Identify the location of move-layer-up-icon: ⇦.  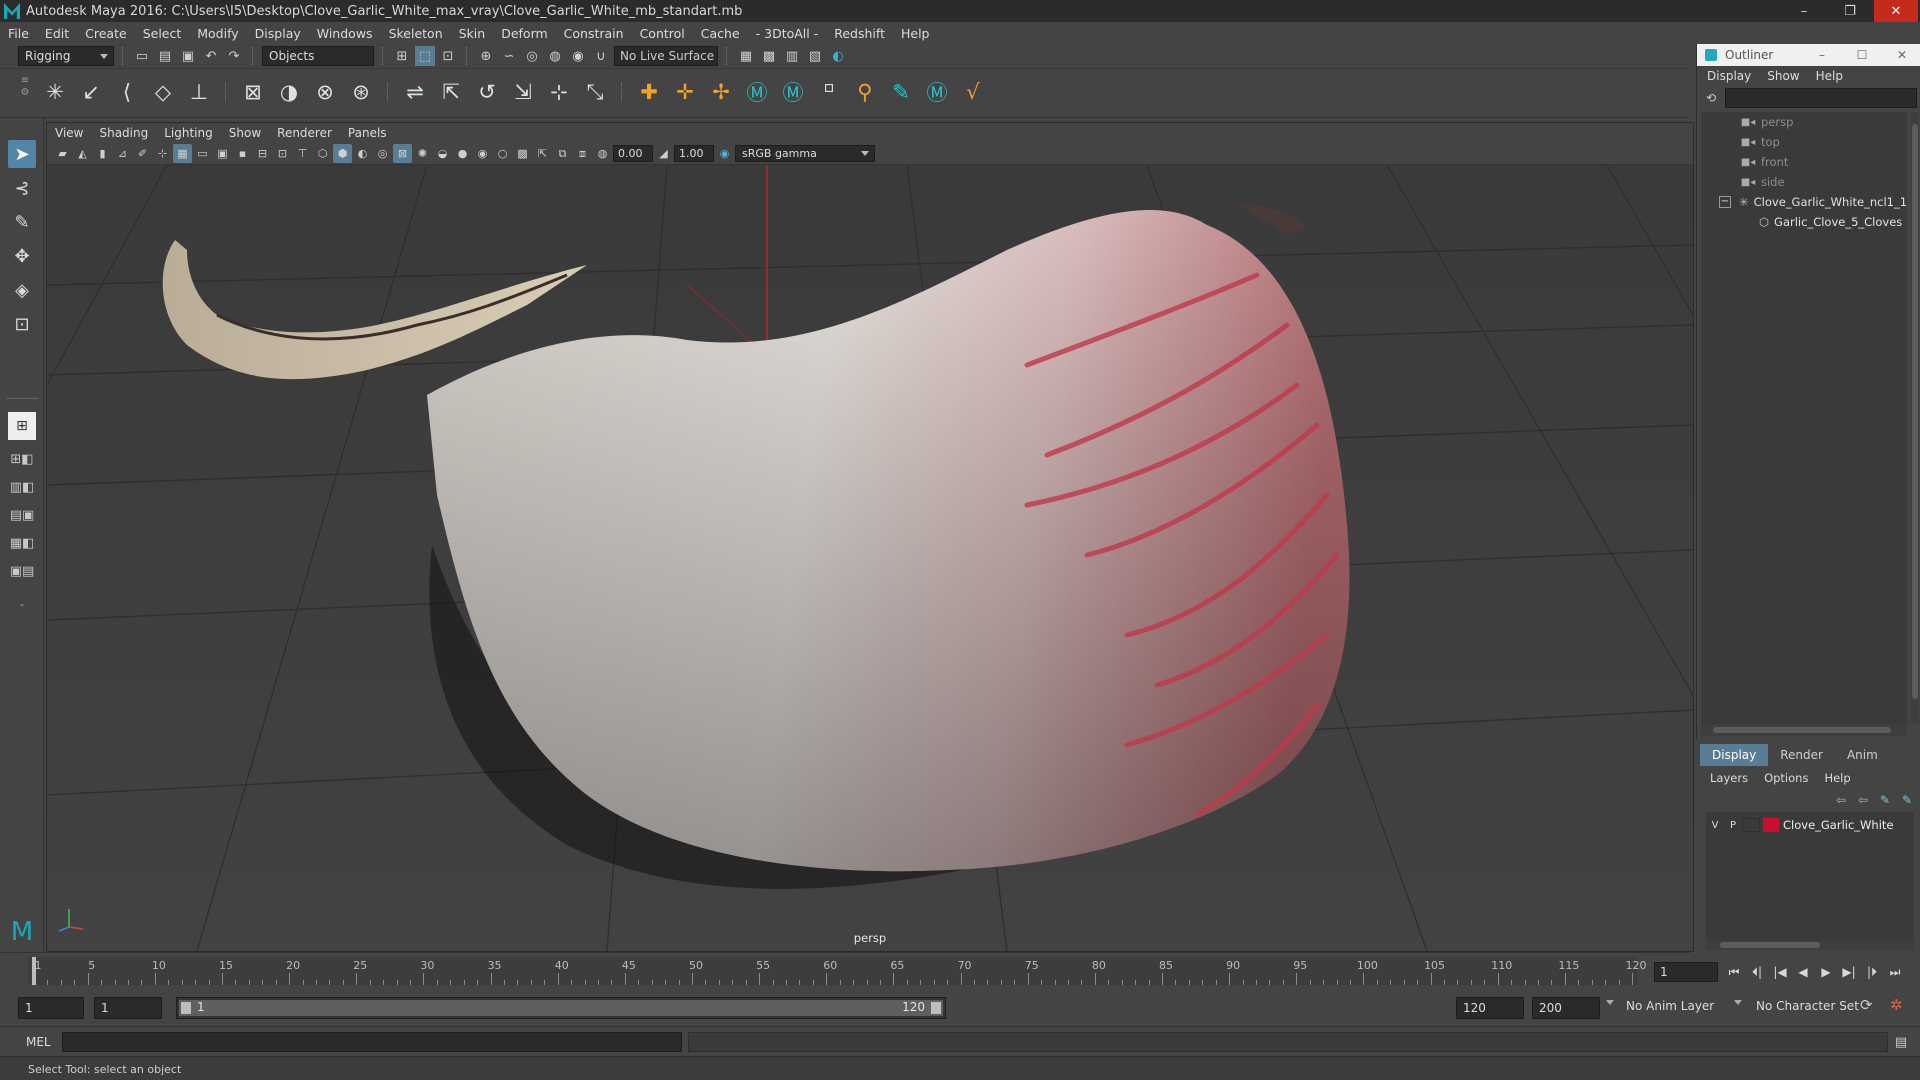
(1841, 800).